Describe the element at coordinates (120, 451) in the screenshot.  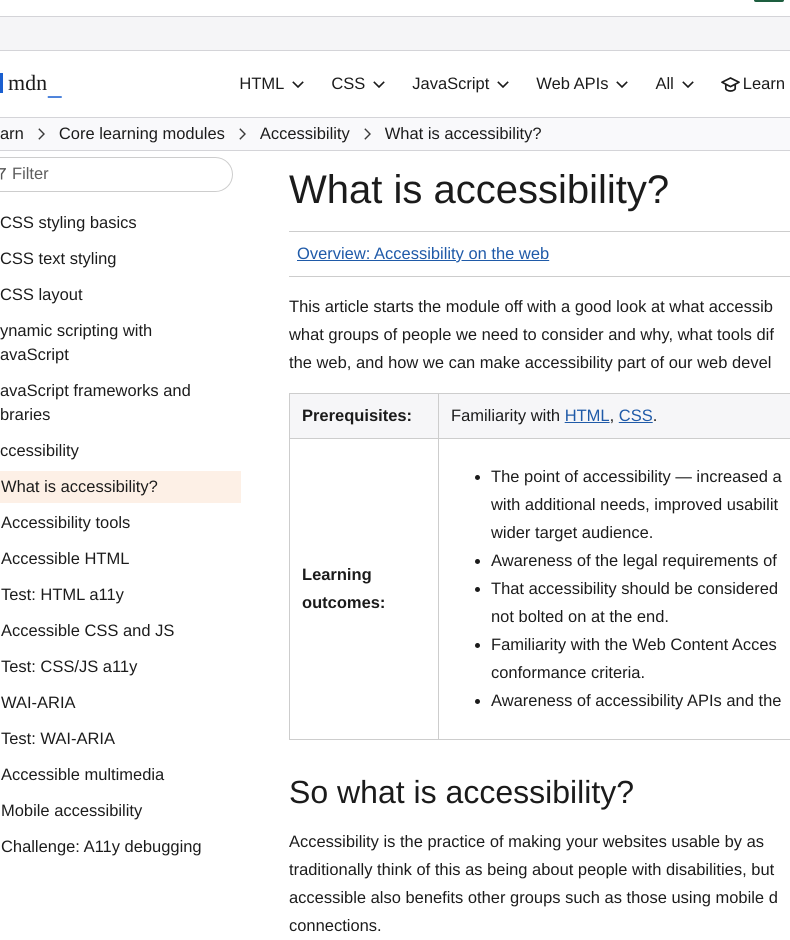
I see `sidebar-link: ccessibility` at that location.